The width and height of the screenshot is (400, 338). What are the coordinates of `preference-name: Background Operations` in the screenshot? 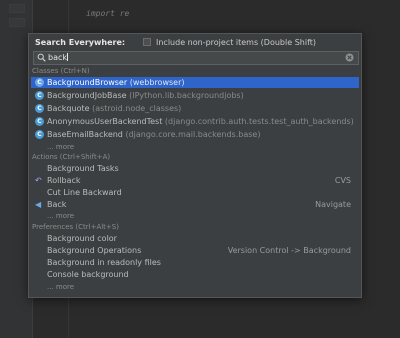 It's located at (94, 250).